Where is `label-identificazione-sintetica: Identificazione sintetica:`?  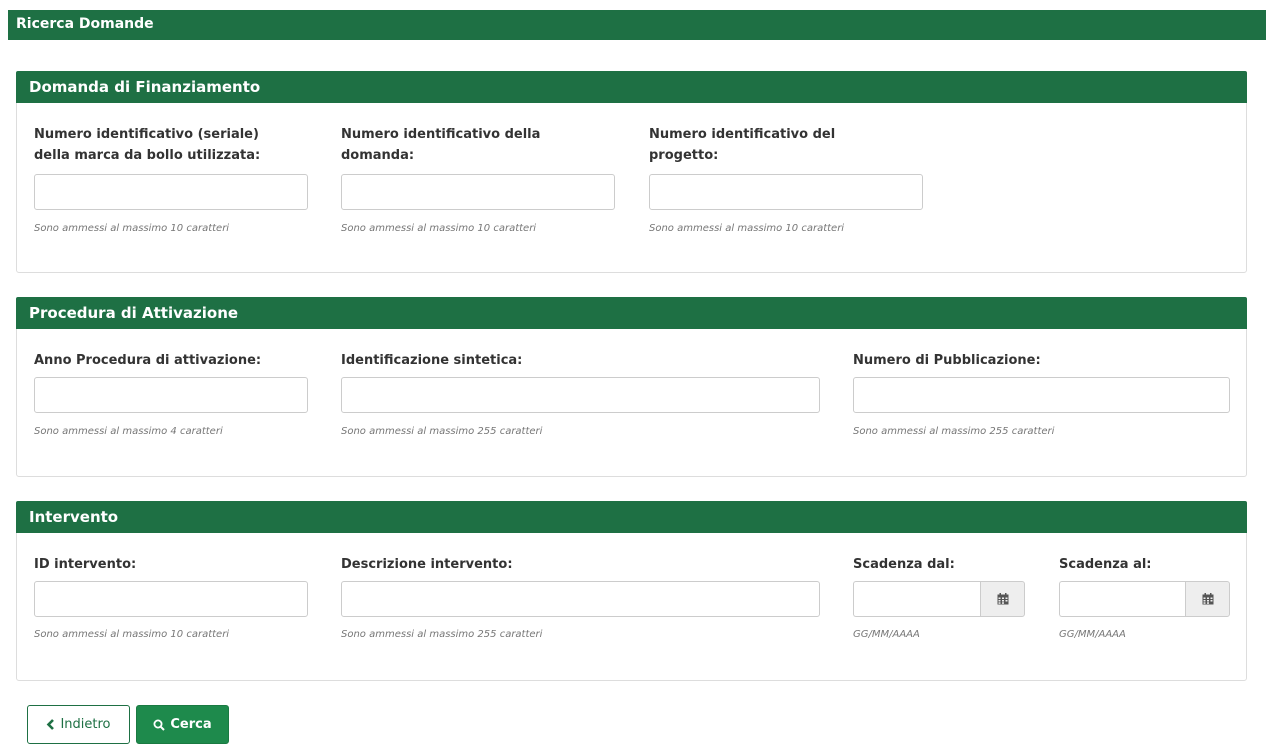
label-identificazione-sintetica: Identificazione sintetica: is located at coordinates (432, 360).